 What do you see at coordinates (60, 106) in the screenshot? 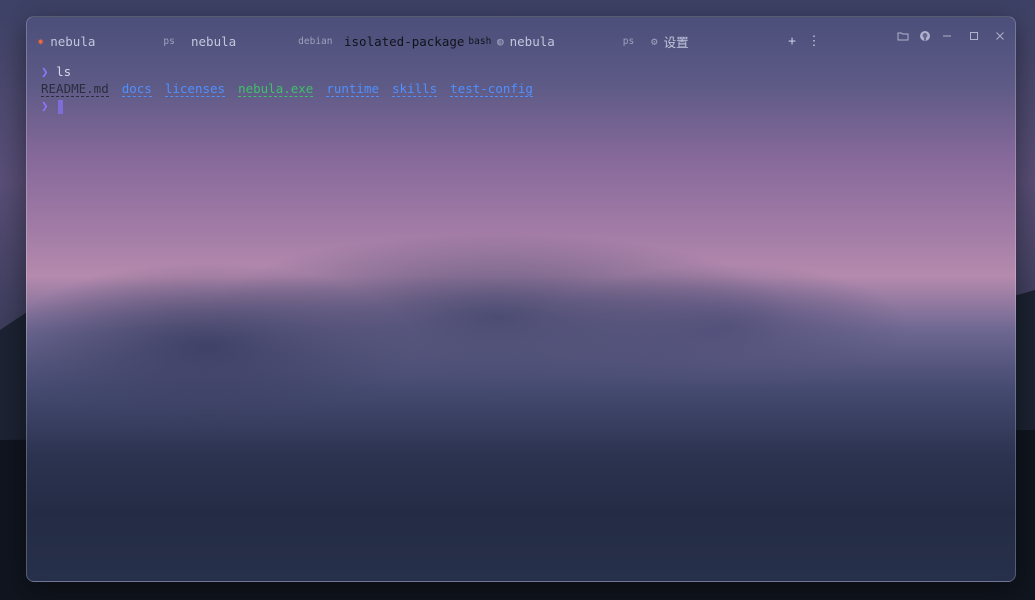
I see `text-cursor` at bounding box center [60, 106].